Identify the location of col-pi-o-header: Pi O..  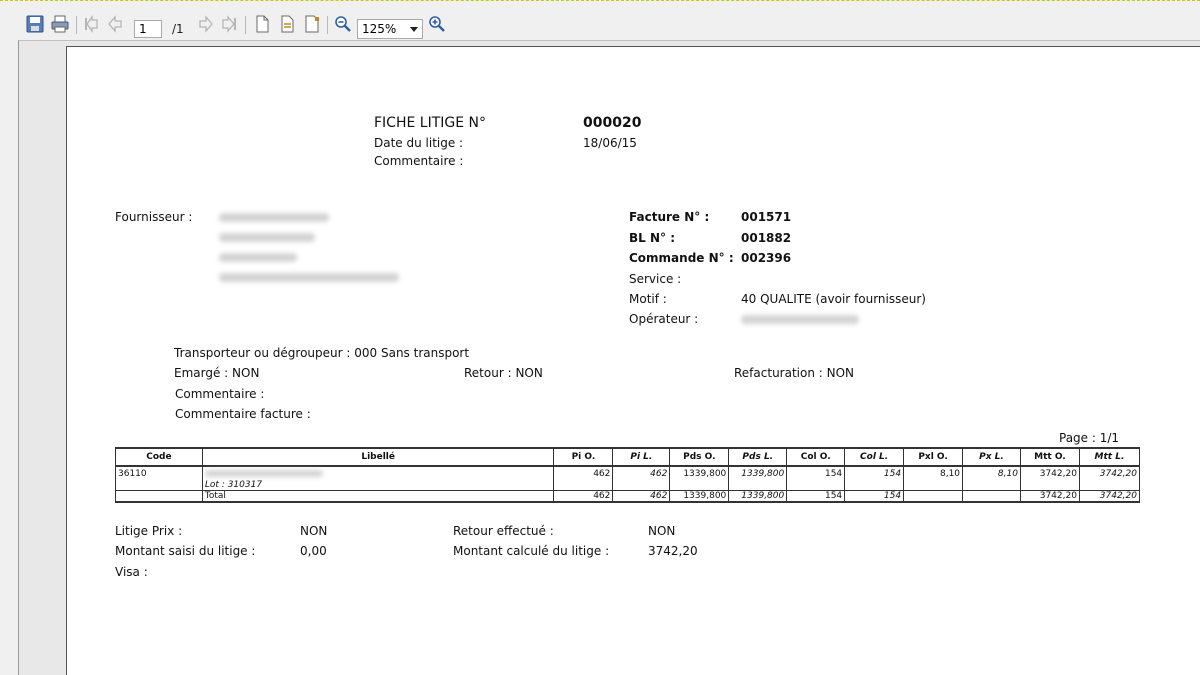
(583, 457).